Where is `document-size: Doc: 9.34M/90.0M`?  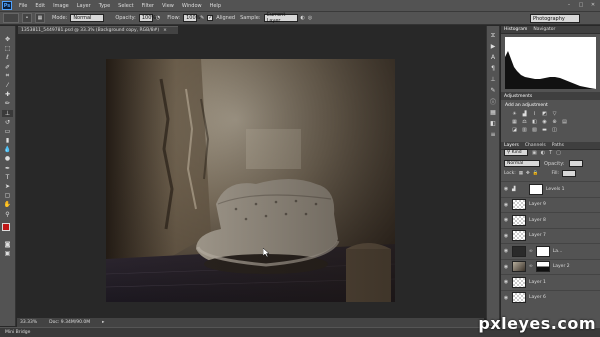 document-size: Doc: 9.34M/90.0M is located at coordinates (69, 322).